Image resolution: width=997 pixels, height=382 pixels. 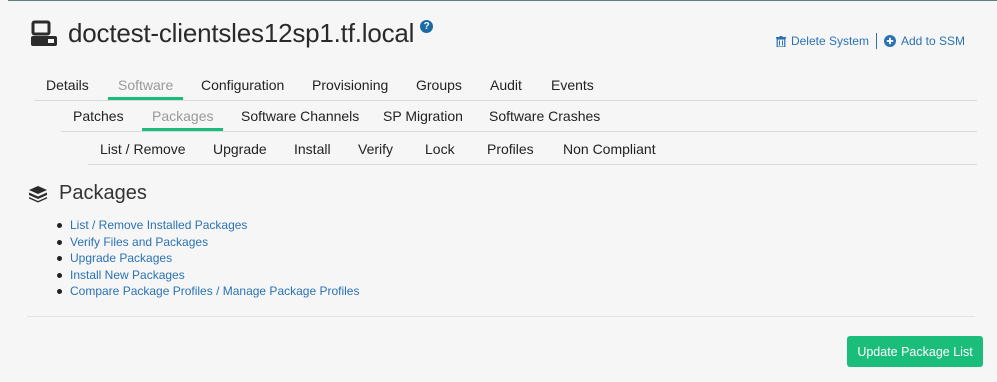 I want to click on tab-packages: Packages, so click(x=183, y=119).